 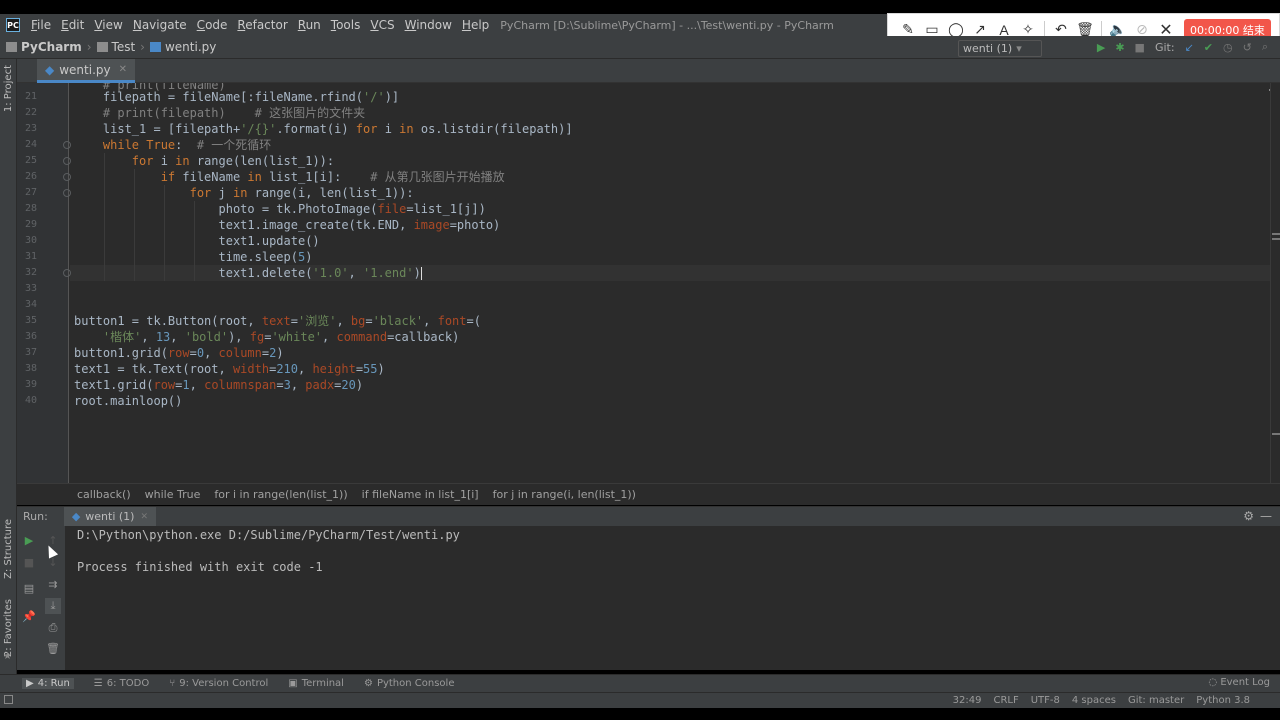 I want to click on line-number: 33, so click(x=30, y=288).